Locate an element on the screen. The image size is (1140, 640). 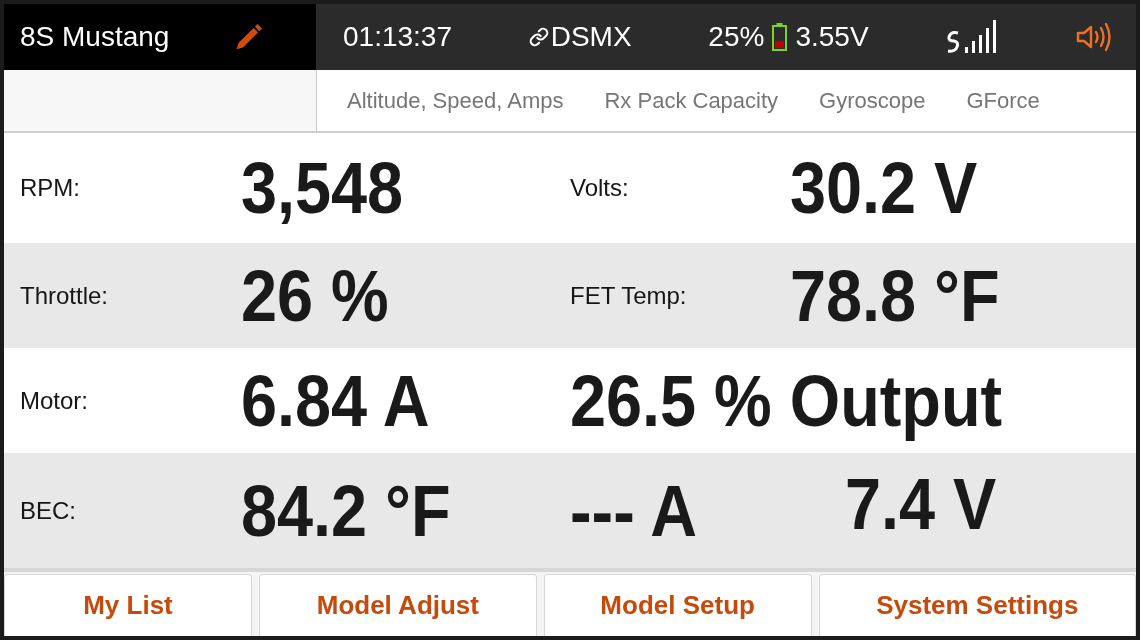
speaker-icon is located at coordinates (1094, 37).